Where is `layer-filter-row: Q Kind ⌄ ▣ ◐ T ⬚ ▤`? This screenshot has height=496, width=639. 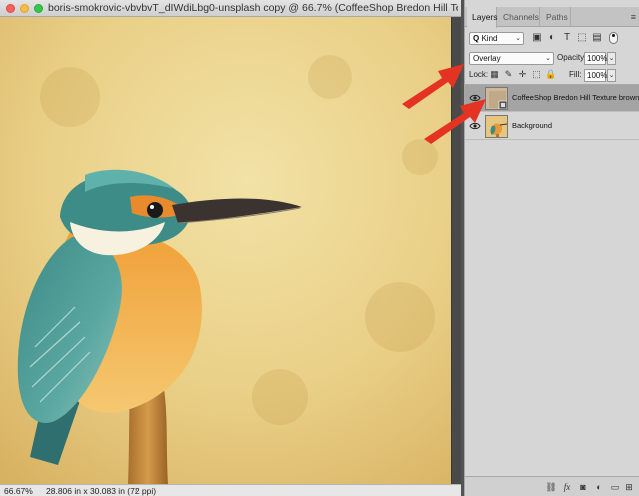 layer-filter-row: Q Kind ⌄ ▣ ◐ T ⬚ ▤ is located at coordinates (552, 38).